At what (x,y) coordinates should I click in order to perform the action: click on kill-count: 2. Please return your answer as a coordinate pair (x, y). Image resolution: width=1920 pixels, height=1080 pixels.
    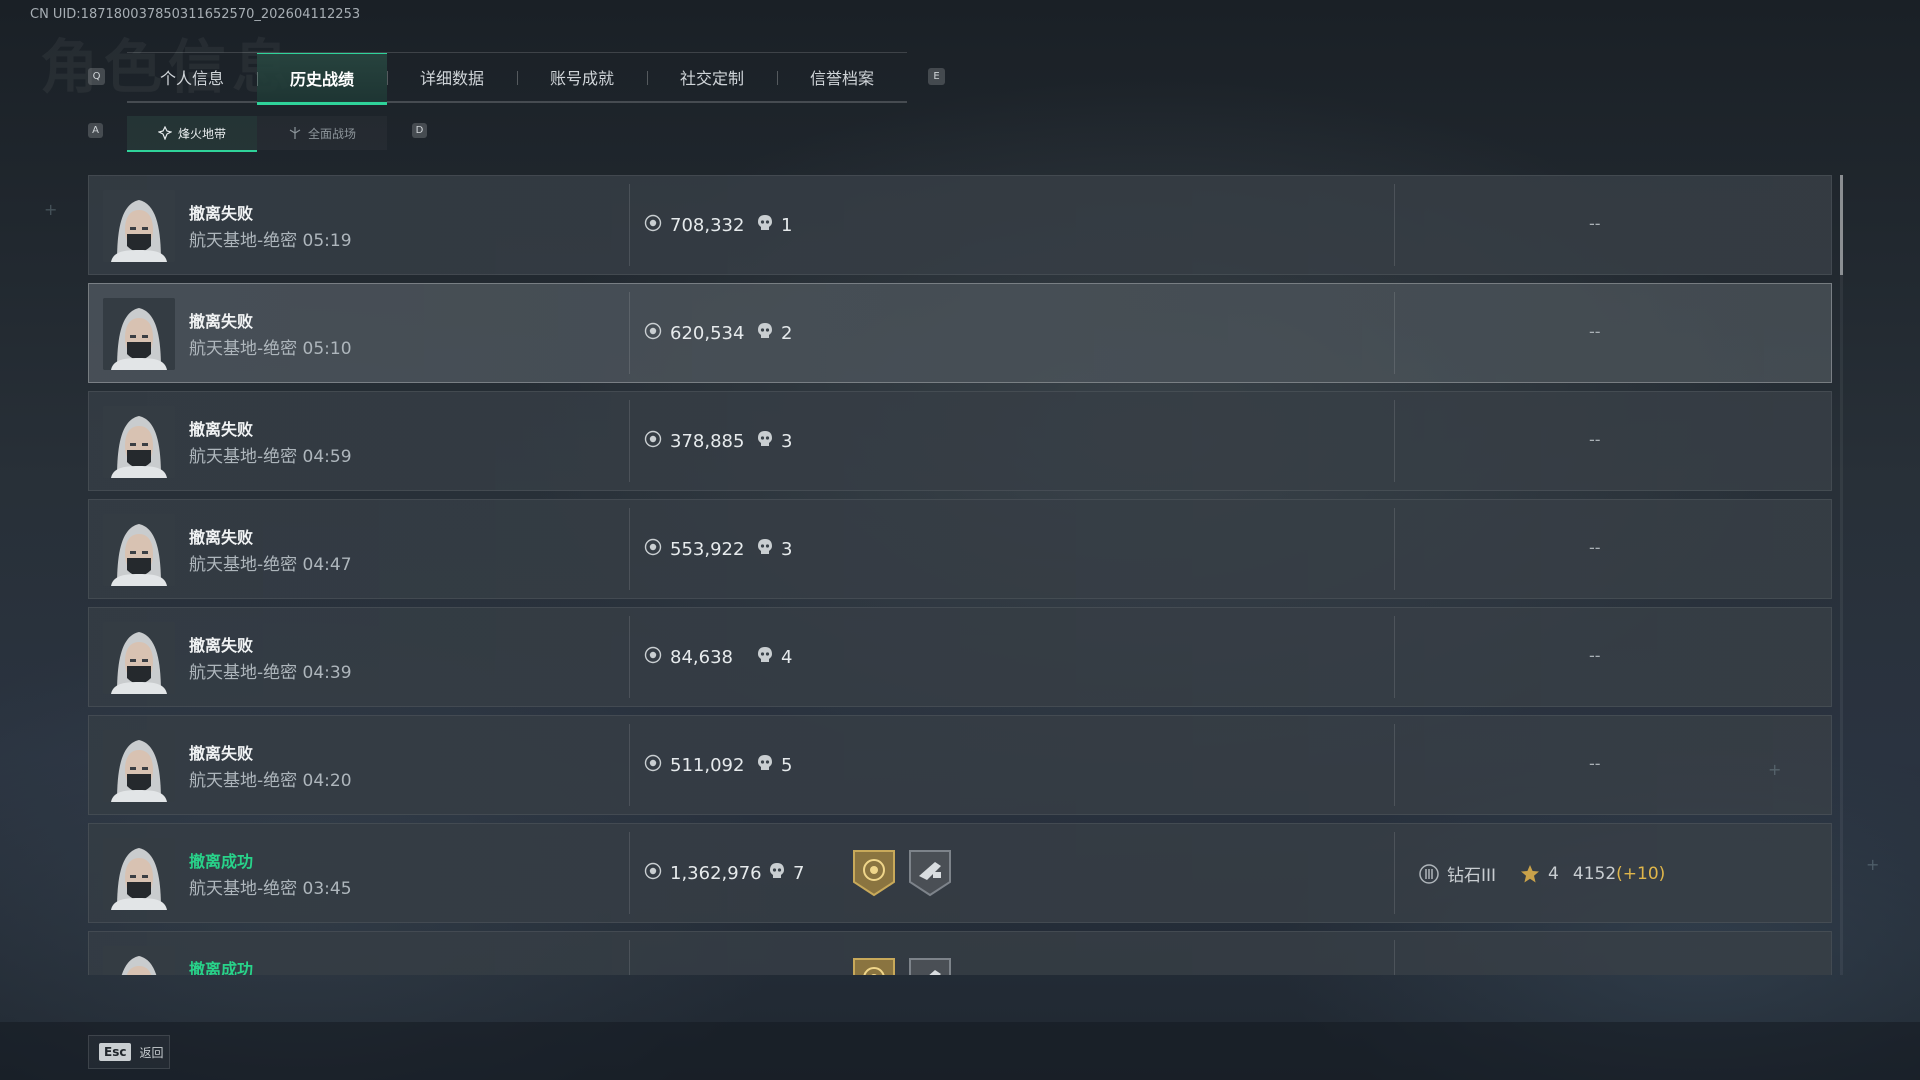
    Looking at the image, I should click on (774, 333).